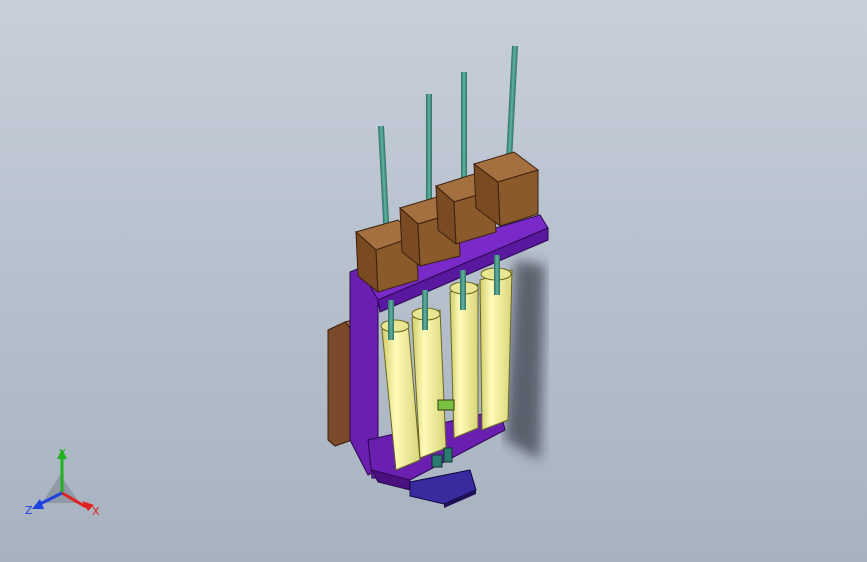  I want to click on y-axis-label: Y, so click(62, 453).